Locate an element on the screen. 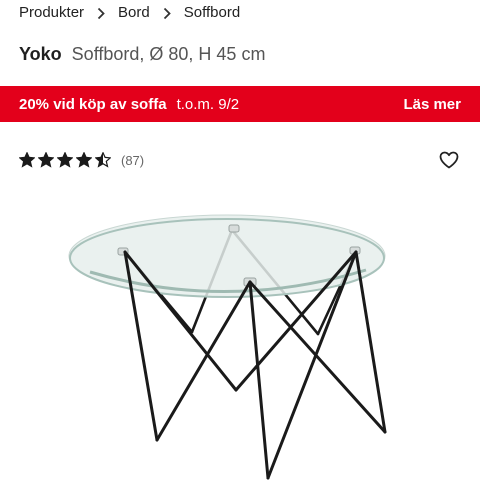 The image size is (480, 480). star-rating is located at coordinates (65, 160).